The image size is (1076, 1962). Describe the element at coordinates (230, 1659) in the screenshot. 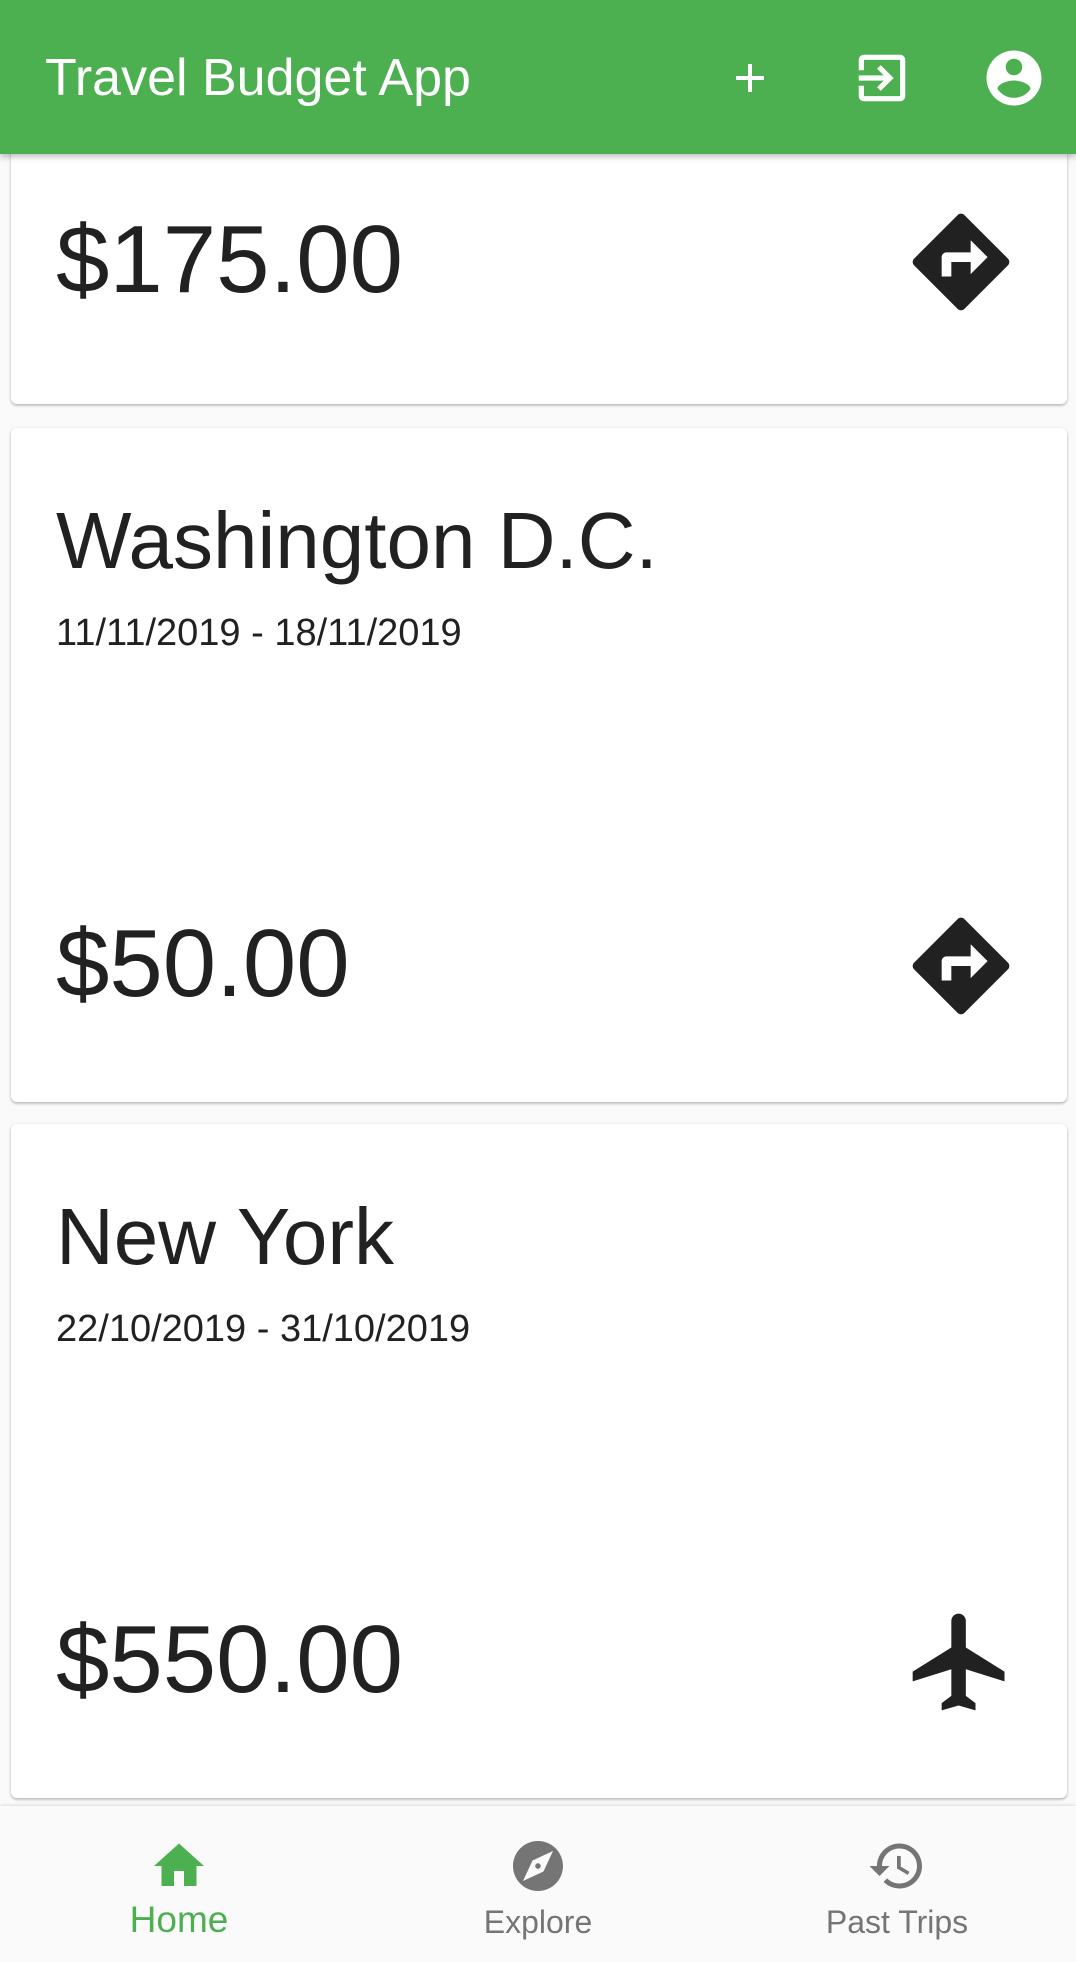

I see `trip-budget-amount: $550.00` at that location.